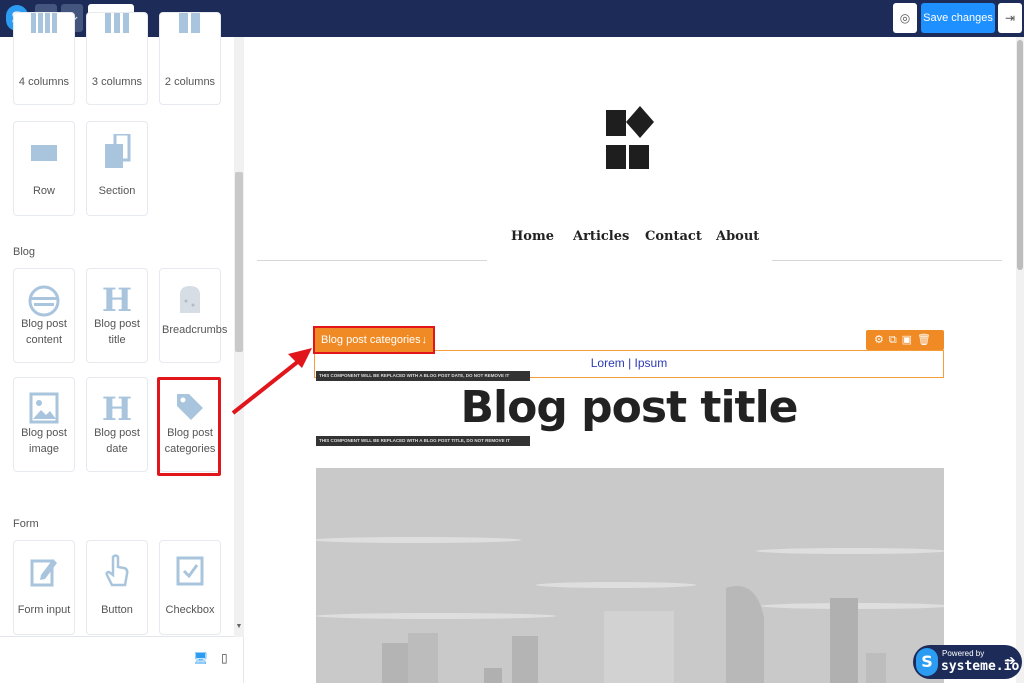  Describe the element at coordinates (117, 58) in the screenshot. I see `tile-3-columns: 3 columns` at that location.